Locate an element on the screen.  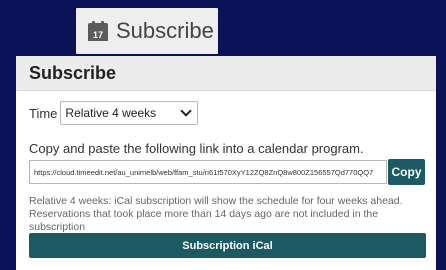
copy-button: Copy is located at coordinates (406, 172).